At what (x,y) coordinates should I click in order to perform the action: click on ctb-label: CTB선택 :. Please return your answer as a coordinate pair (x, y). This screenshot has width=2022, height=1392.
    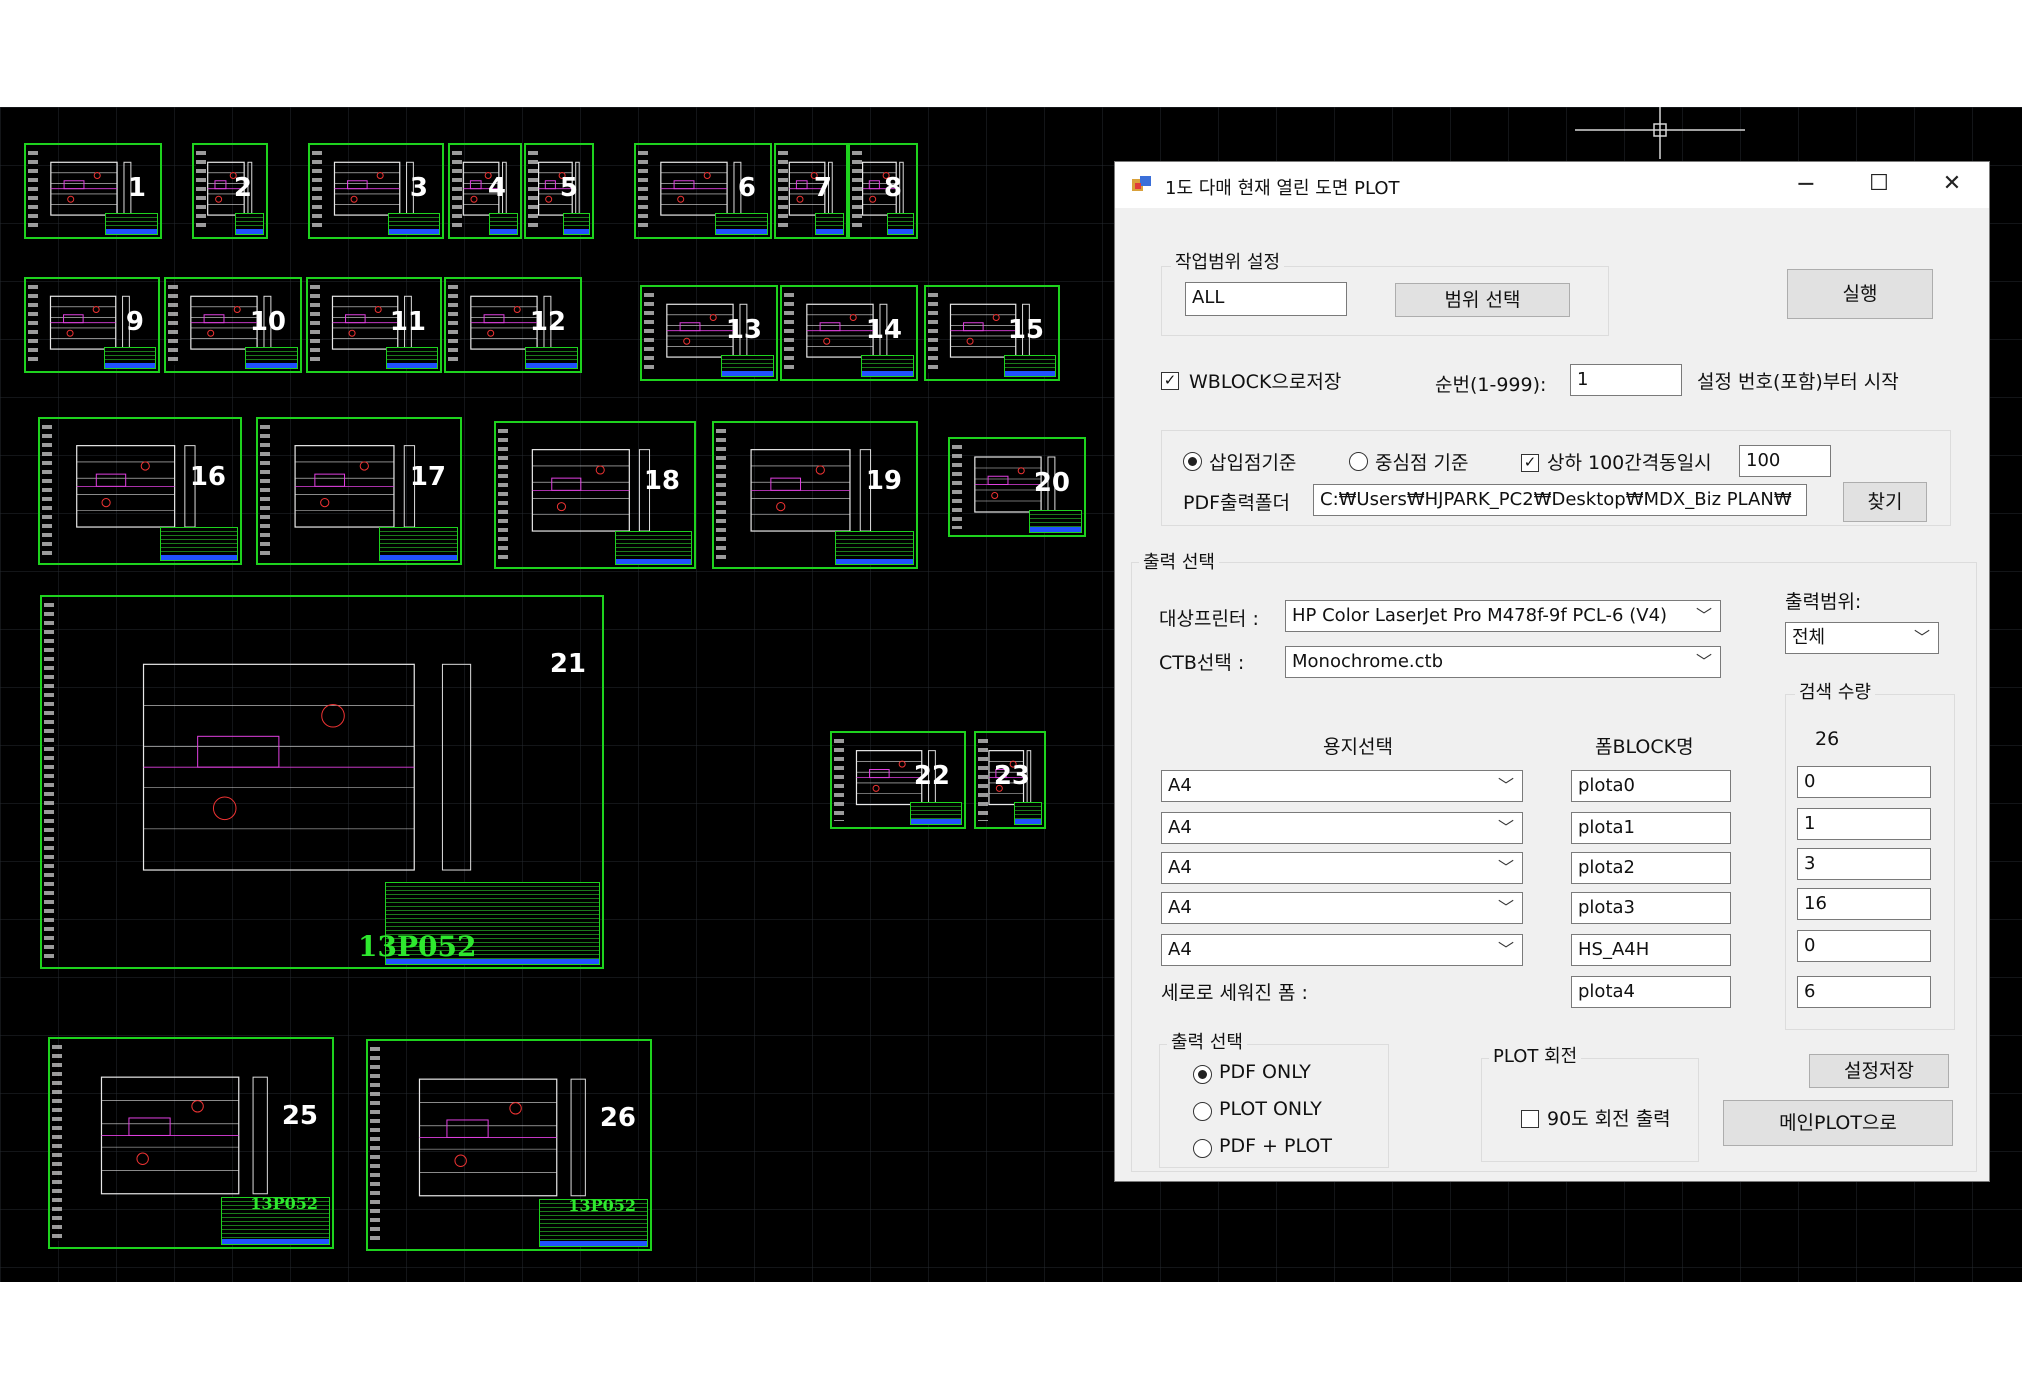
    Looking at the image, I should click on (1202, 663).